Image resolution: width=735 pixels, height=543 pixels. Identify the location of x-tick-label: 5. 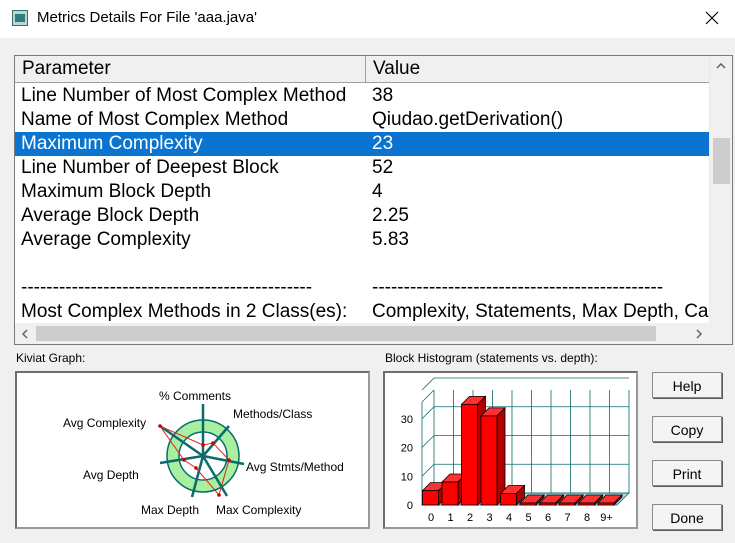
(528, 518).